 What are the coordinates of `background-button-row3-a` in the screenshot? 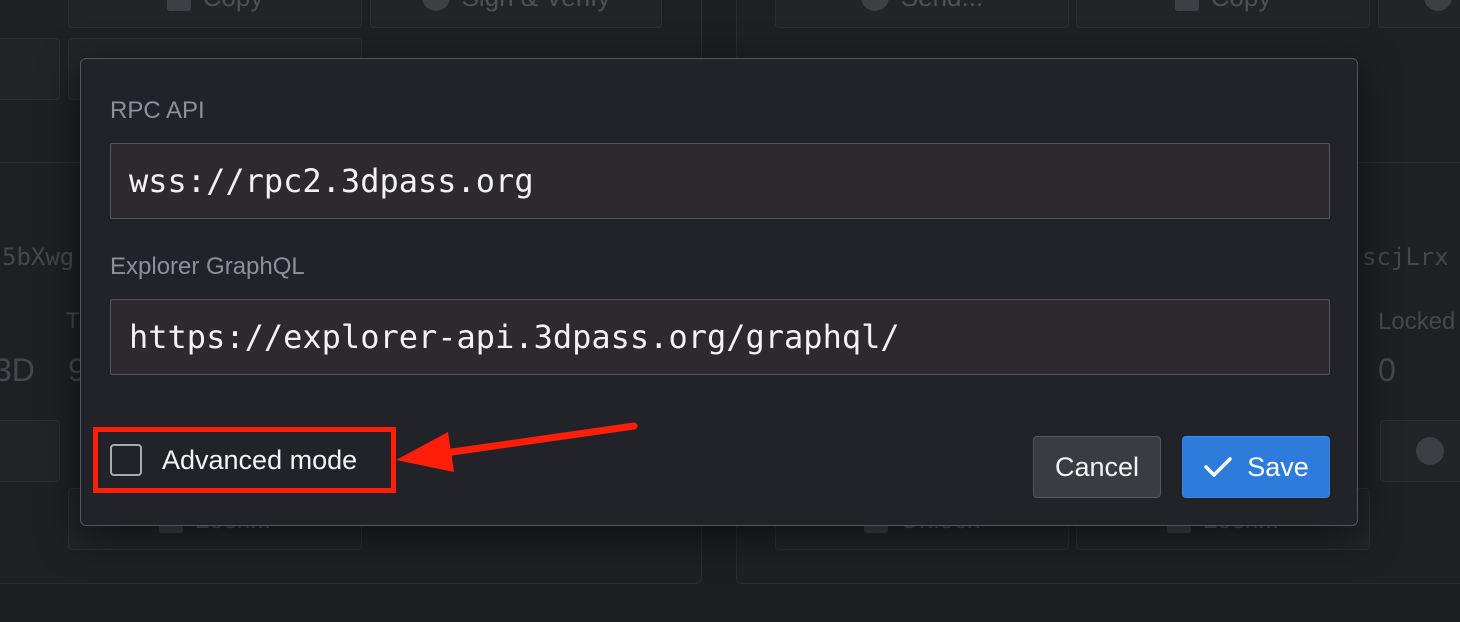 It's located at (30, 451).